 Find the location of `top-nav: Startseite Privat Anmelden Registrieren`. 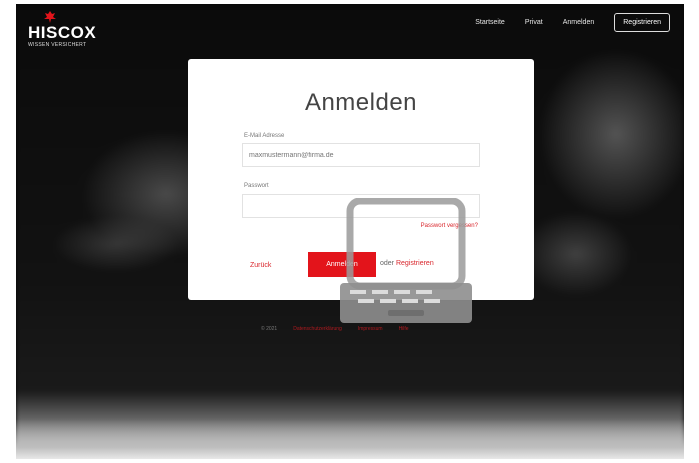

top-nav: Startseite Privat Anmelden Registrieren is located at coordinates (572, 22).